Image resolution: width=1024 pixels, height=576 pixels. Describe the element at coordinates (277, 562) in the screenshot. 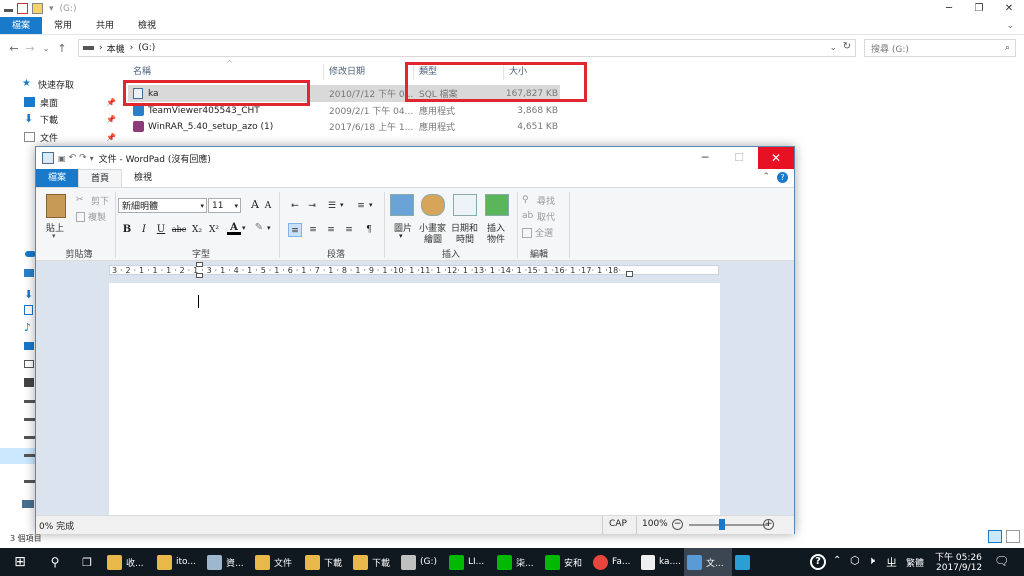

I see `taskbar-item: 文件` at that location.